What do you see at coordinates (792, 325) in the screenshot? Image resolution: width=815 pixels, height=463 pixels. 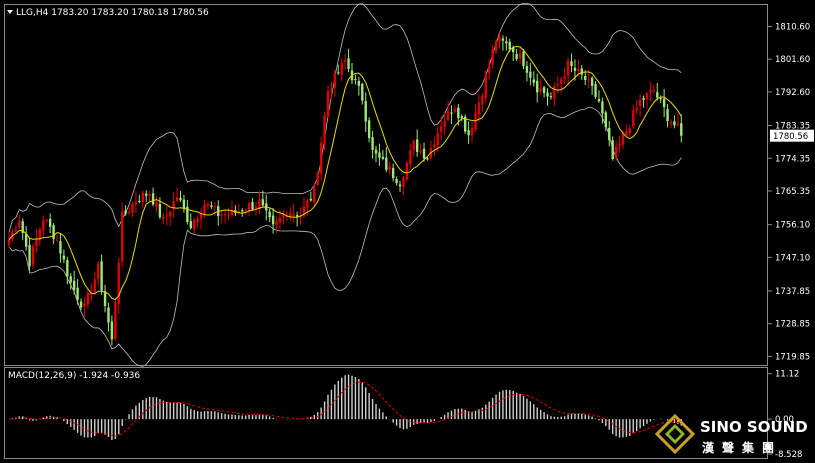 I see `price-tick-label: 1728.85` at bounding box center [792, 325].